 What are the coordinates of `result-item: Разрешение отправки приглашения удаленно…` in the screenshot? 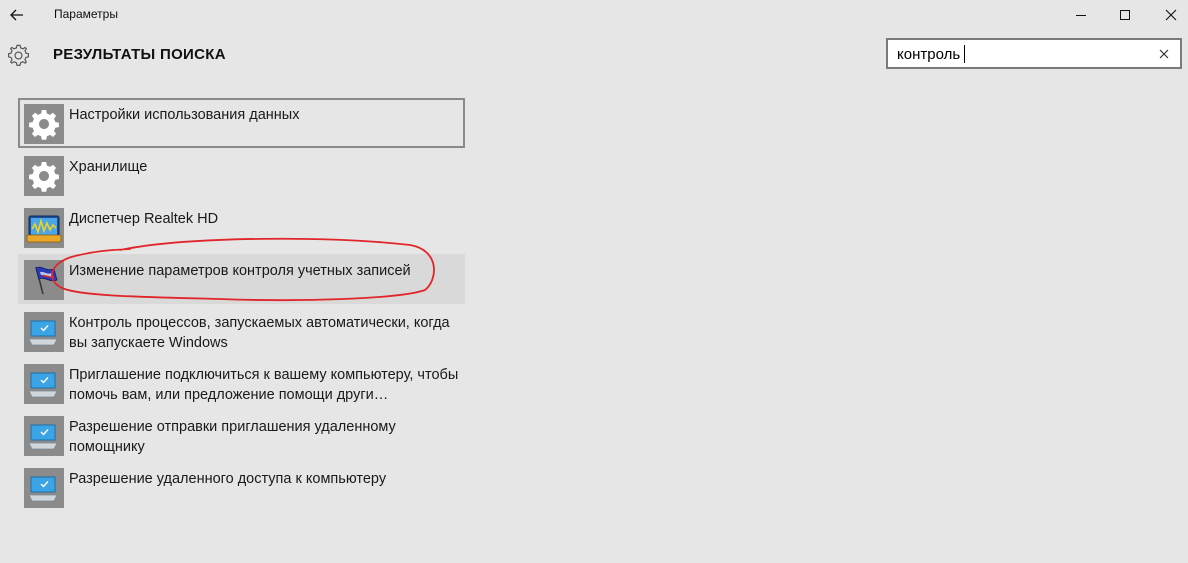 It's located at (241, 435).